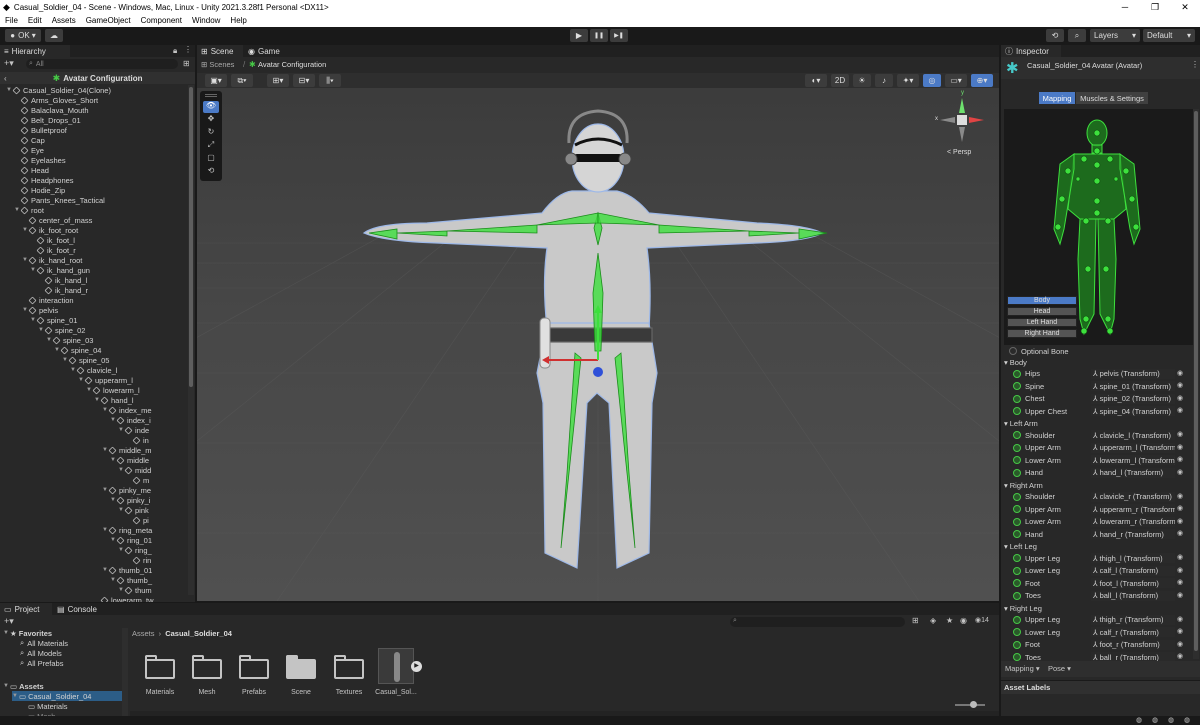 The image size is (1200, 725). Describe the element at coordinates (1015, 362) in the screenshot. I see `bone-group-header: ▾ Body` at that location.